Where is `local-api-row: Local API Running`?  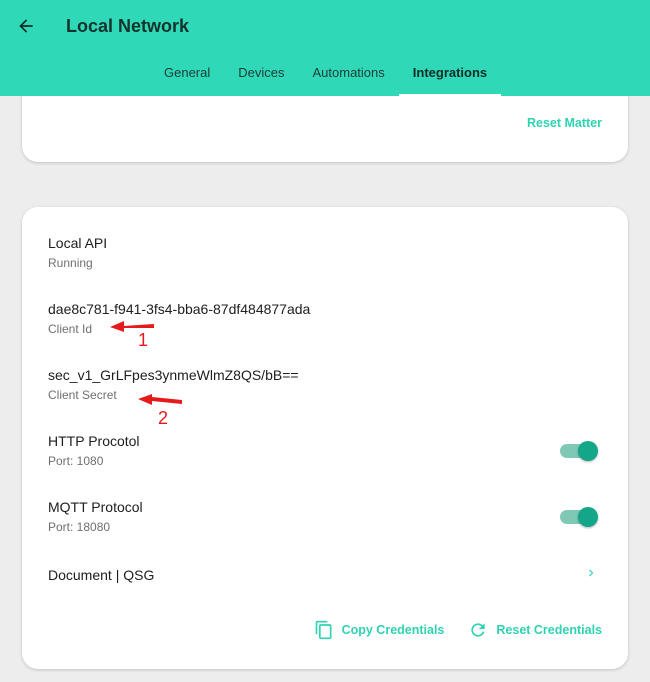
local-api-row: Local API Running is located at coordinates (77, 252).